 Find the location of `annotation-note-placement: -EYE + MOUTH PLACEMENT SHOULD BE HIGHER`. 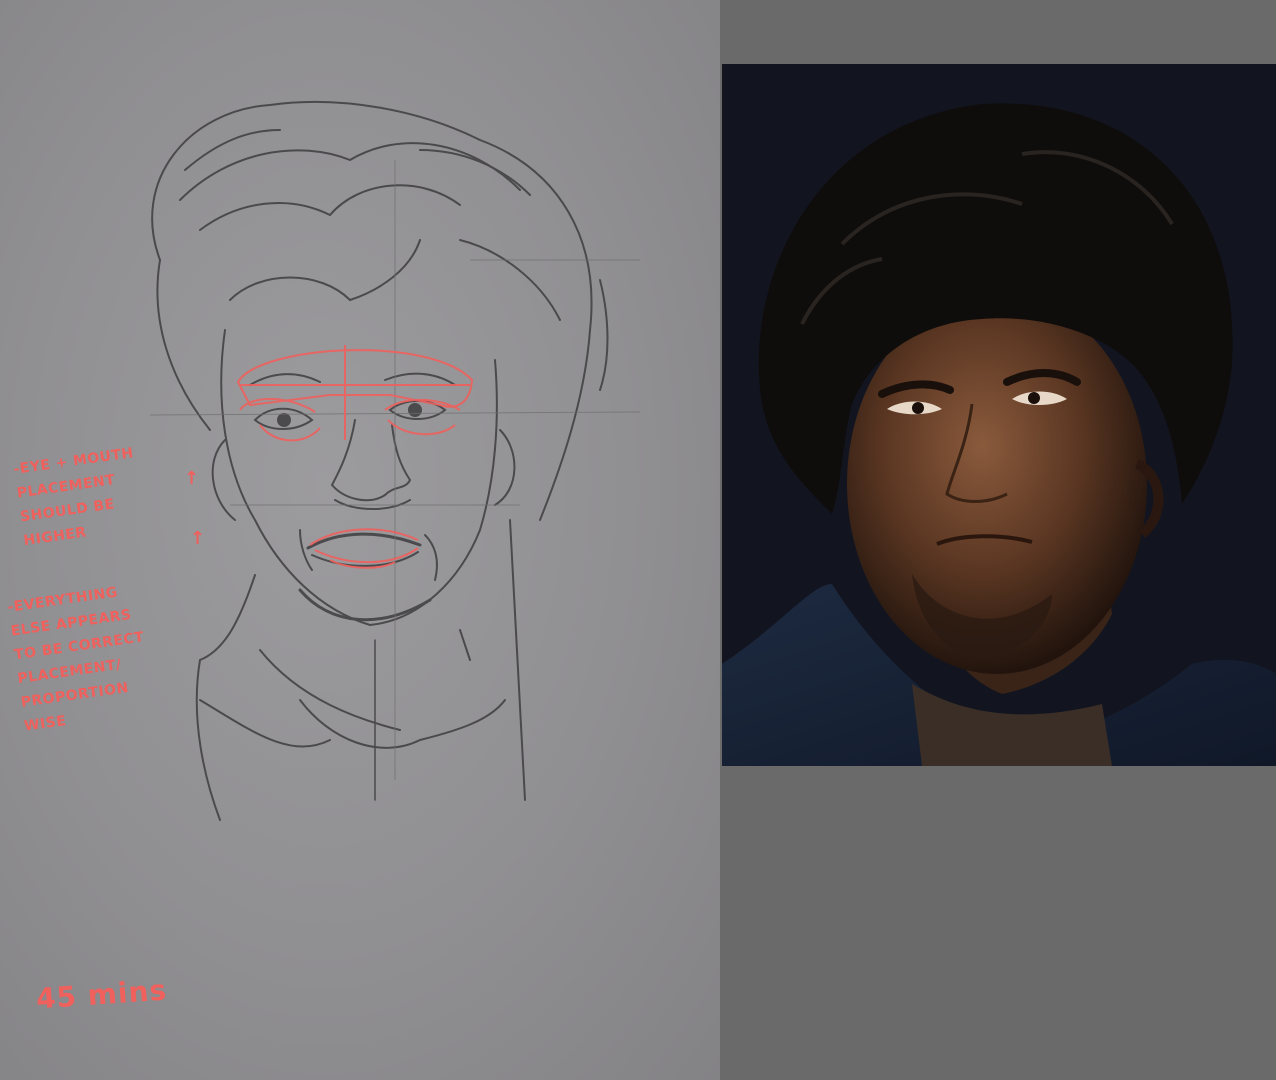

annotation-note-placement: -EYE + MOUTH PLACEMENT SHOULD BE HIGHER is located at coordinates (73, 497).